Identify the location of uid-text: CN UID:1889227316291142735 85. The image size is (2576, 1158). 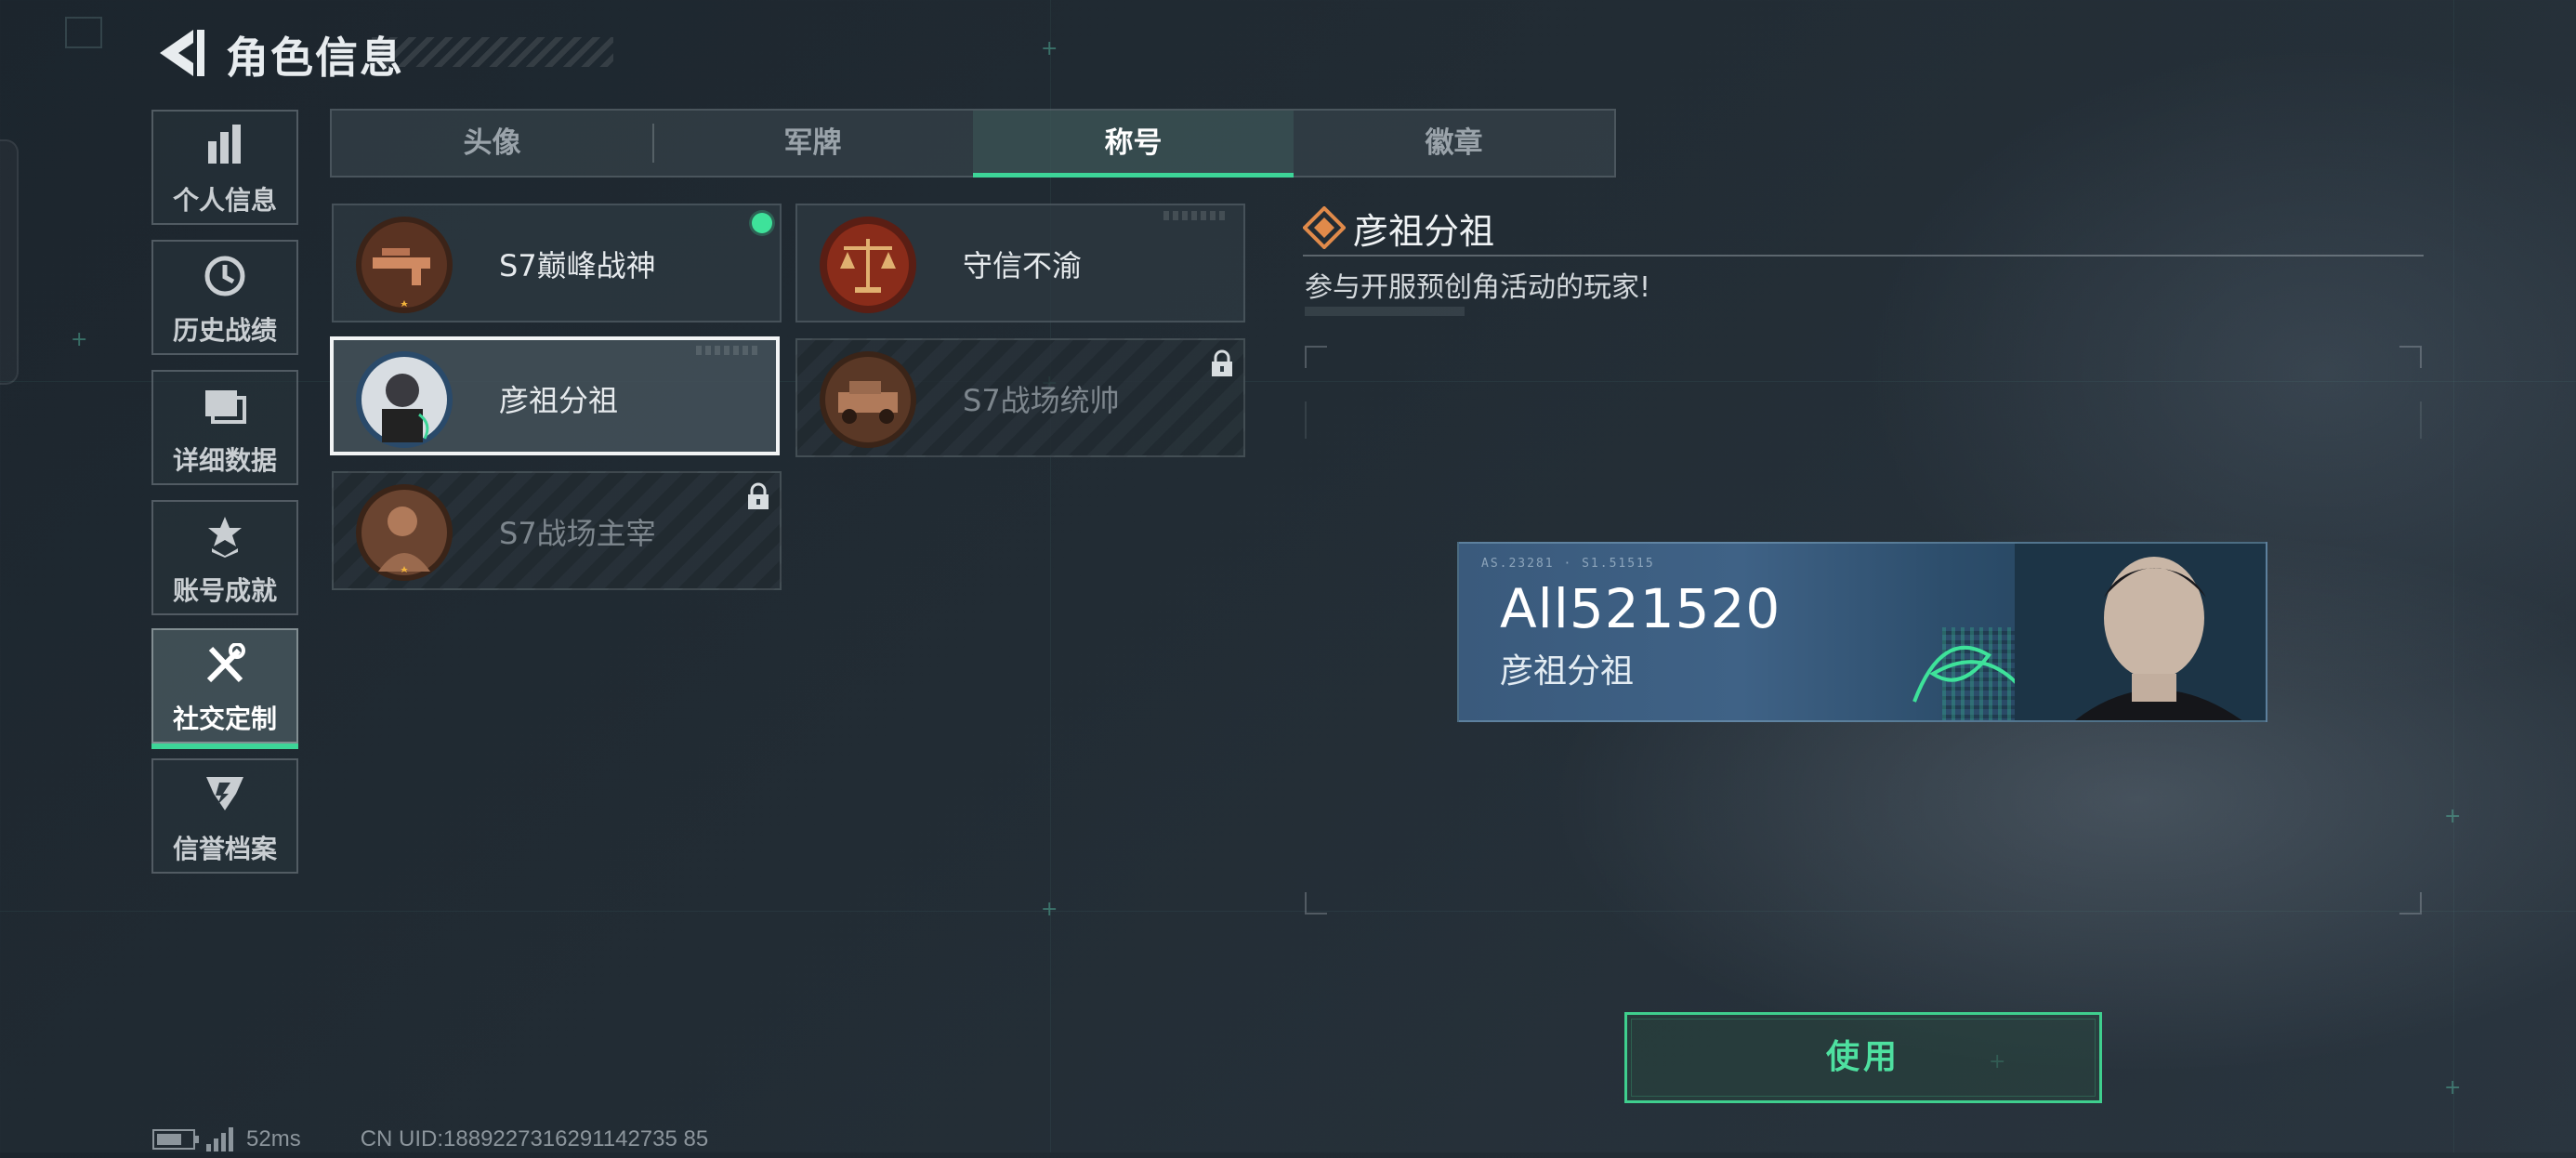
(534, 1138).